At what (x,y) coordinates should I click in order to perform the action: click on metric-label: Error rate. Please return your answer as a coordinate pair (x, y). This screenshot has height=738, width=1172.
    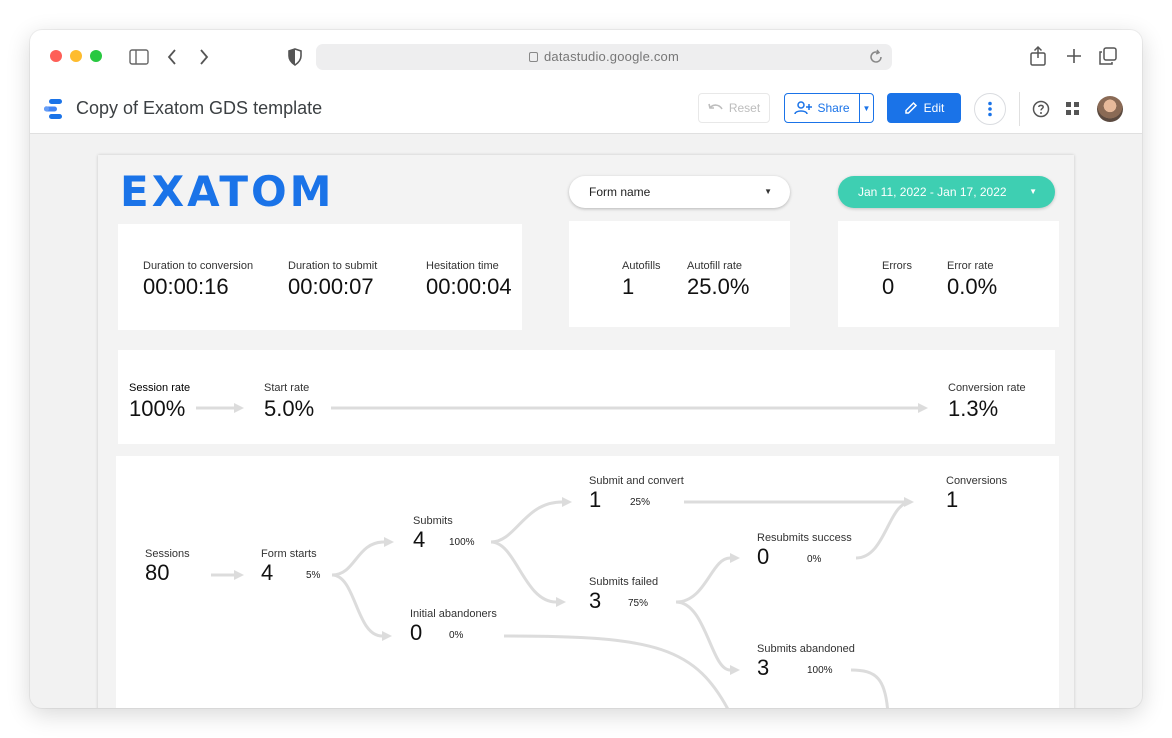
    Looking at the image, I should click on (970, 266).